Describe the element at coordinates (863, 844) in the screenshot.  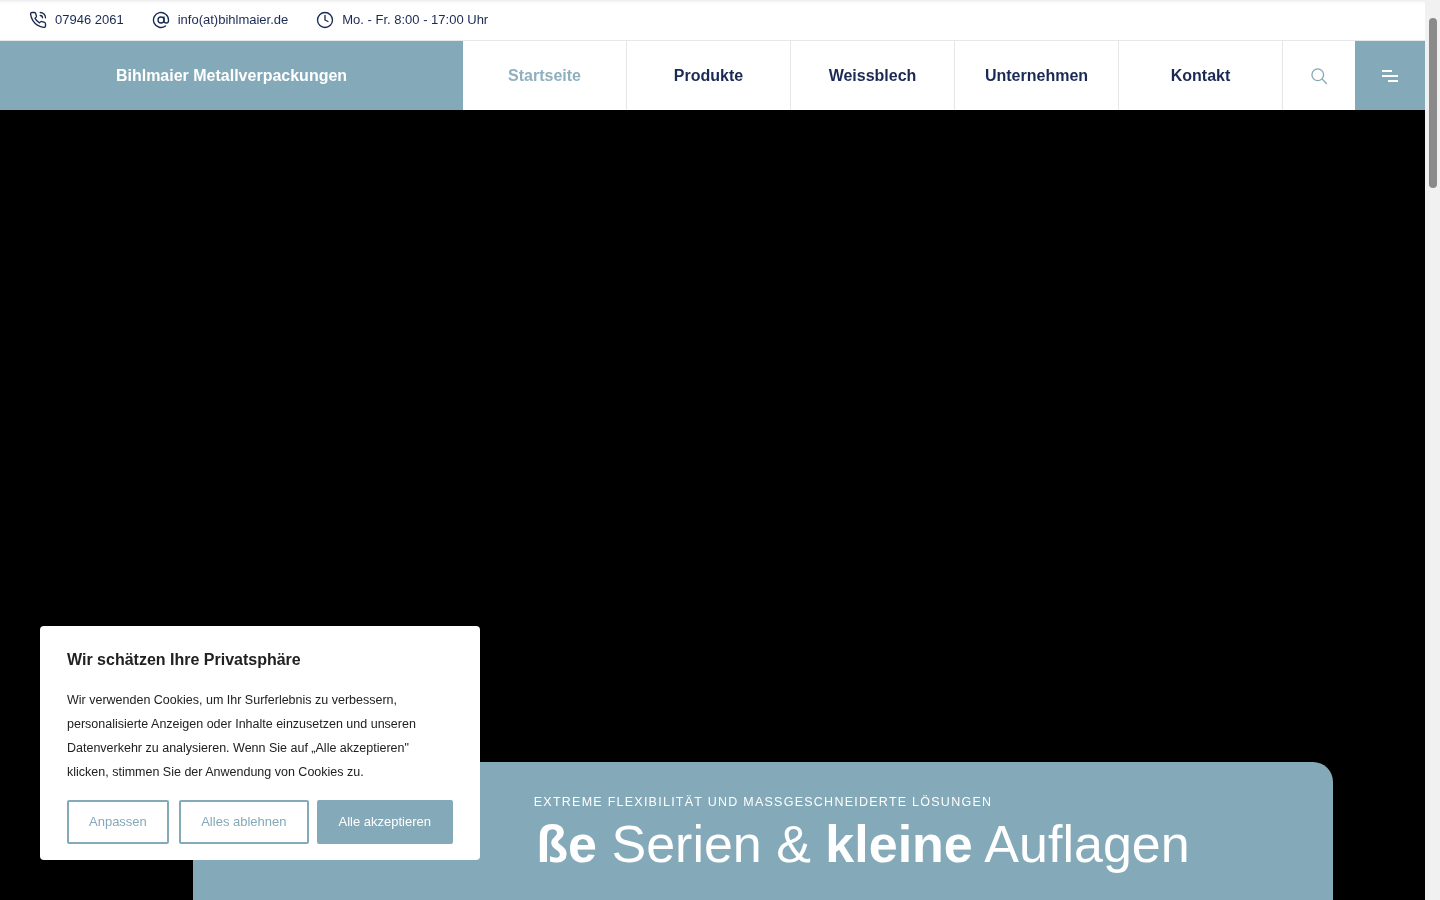
I see `hero-headline: ße Serien & kleine Auflagen` at that location.